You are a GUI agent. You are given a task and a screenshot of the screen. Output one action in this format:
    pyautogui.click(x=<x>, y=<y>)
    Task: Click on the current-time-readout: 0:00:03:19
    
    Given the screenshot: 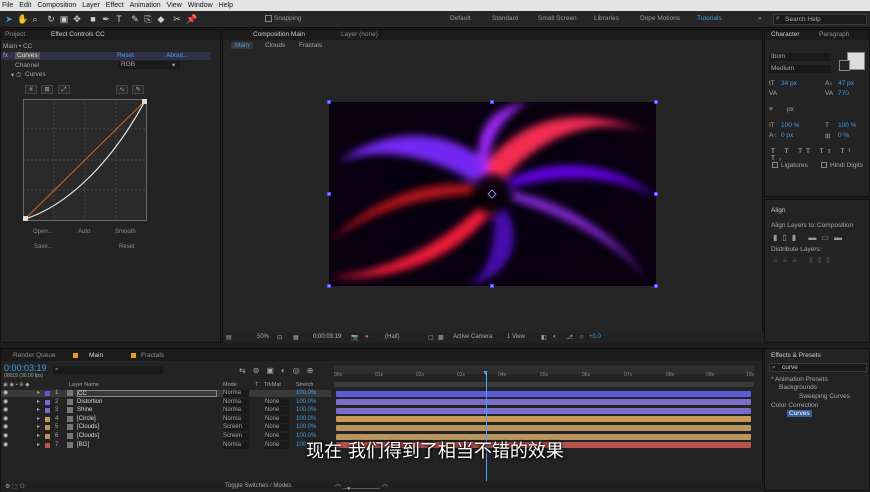 What is the action you would take?
    pyautogui.click(x=327, y=337)
    